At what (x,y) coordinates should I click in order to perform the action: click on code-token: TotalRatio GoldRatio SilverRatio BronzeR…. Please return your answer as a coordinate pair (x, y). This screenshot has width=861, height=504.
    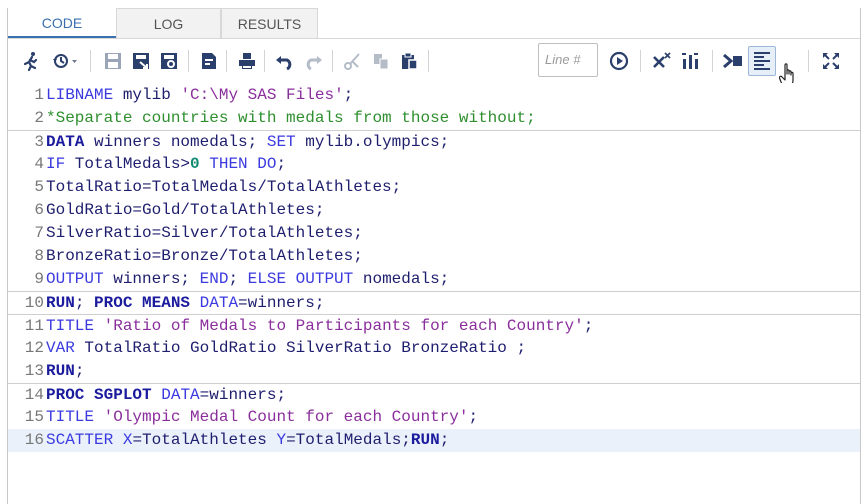
    Looking at the image, I should click on (300, 348).